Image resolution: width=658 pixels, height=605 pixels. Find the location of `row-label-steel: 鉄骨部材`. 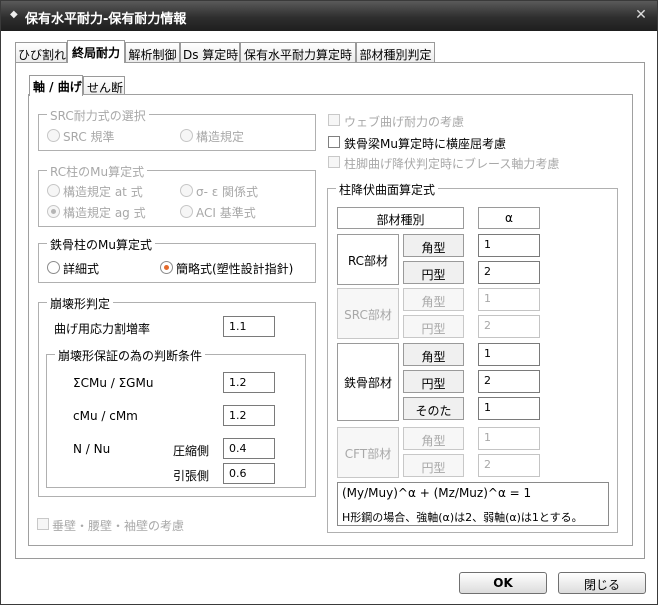

row-label-steel: 鉄骨部材 is located at coordinates (368, 382).